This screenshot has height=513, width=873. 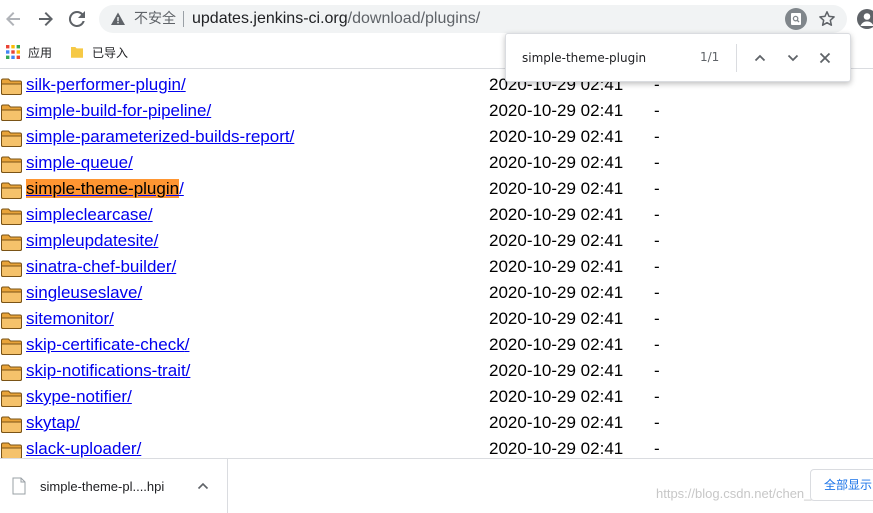 I want to click on folder-link: simple-build-for-pipeline/, so click(x=118, y=111).